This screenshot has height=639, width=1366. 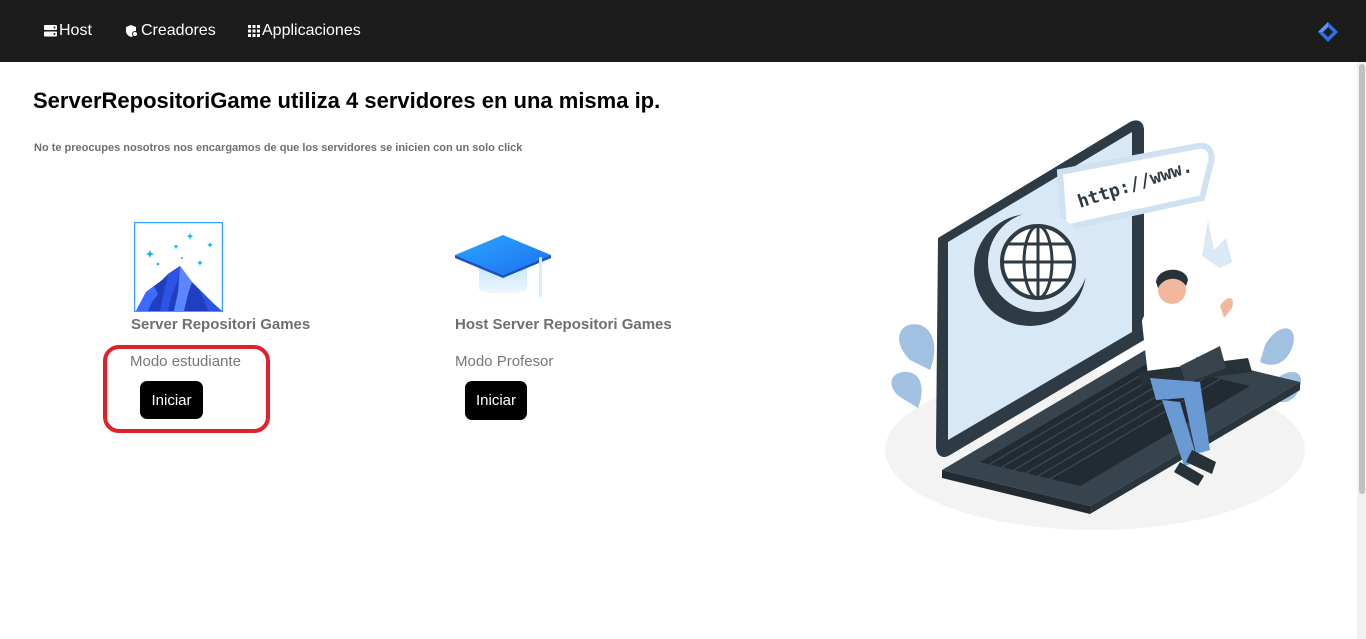 I want to click on nav-aplicaciones: Applicaciones, so click(x=304, y=31).